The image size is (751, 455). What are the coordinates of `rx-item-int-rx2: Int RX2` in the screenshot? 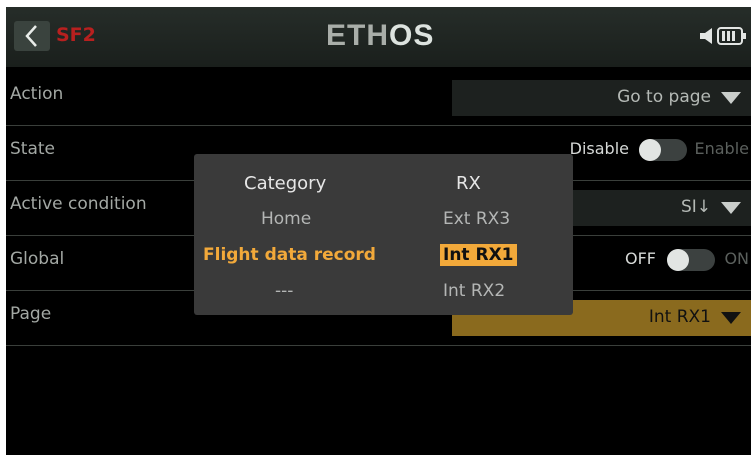 It's located at (474, 291).